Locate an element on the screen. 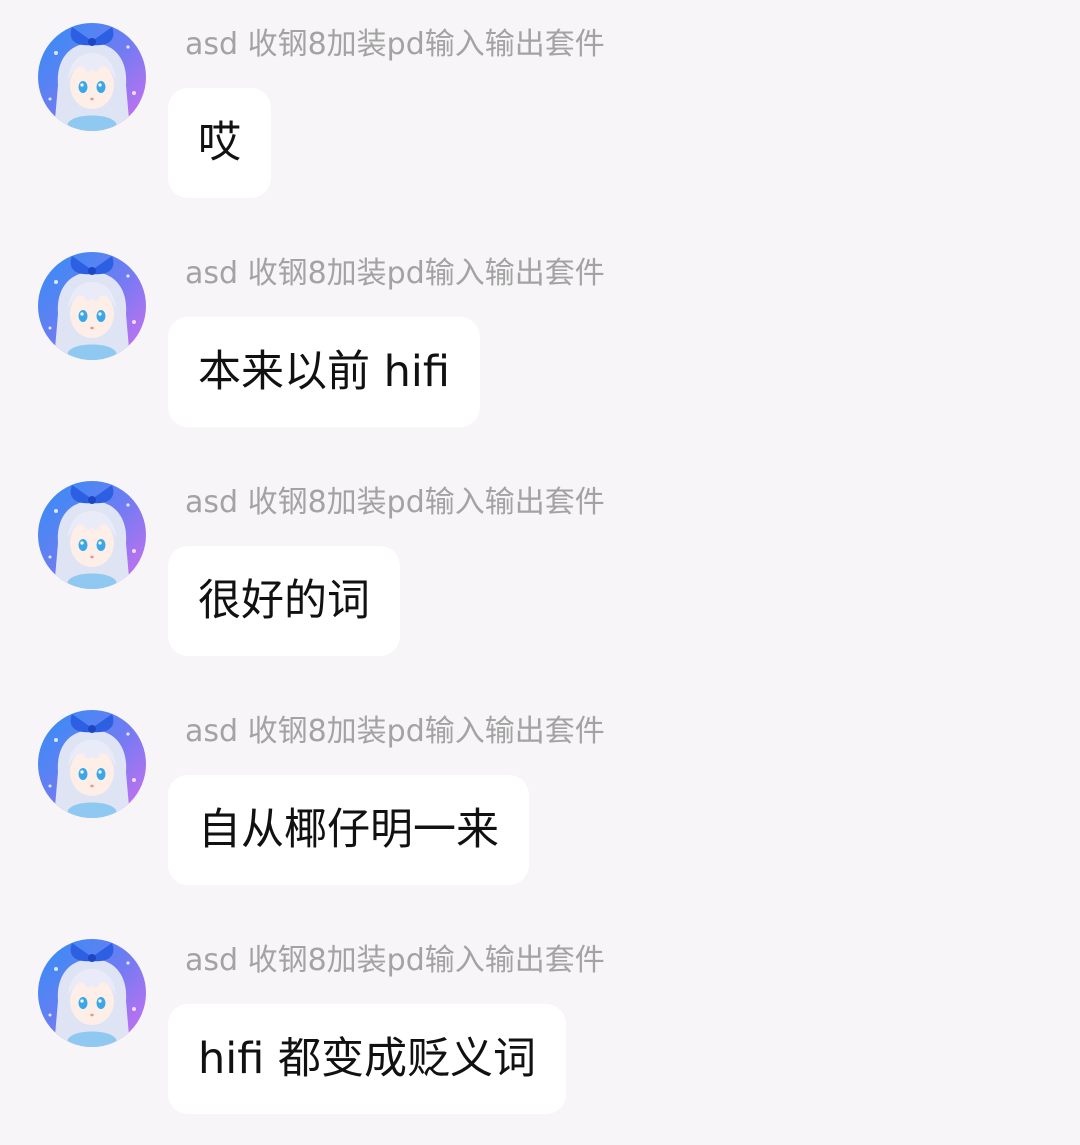  message-bubble: 很好的词 is located at coordinates (284, 601).